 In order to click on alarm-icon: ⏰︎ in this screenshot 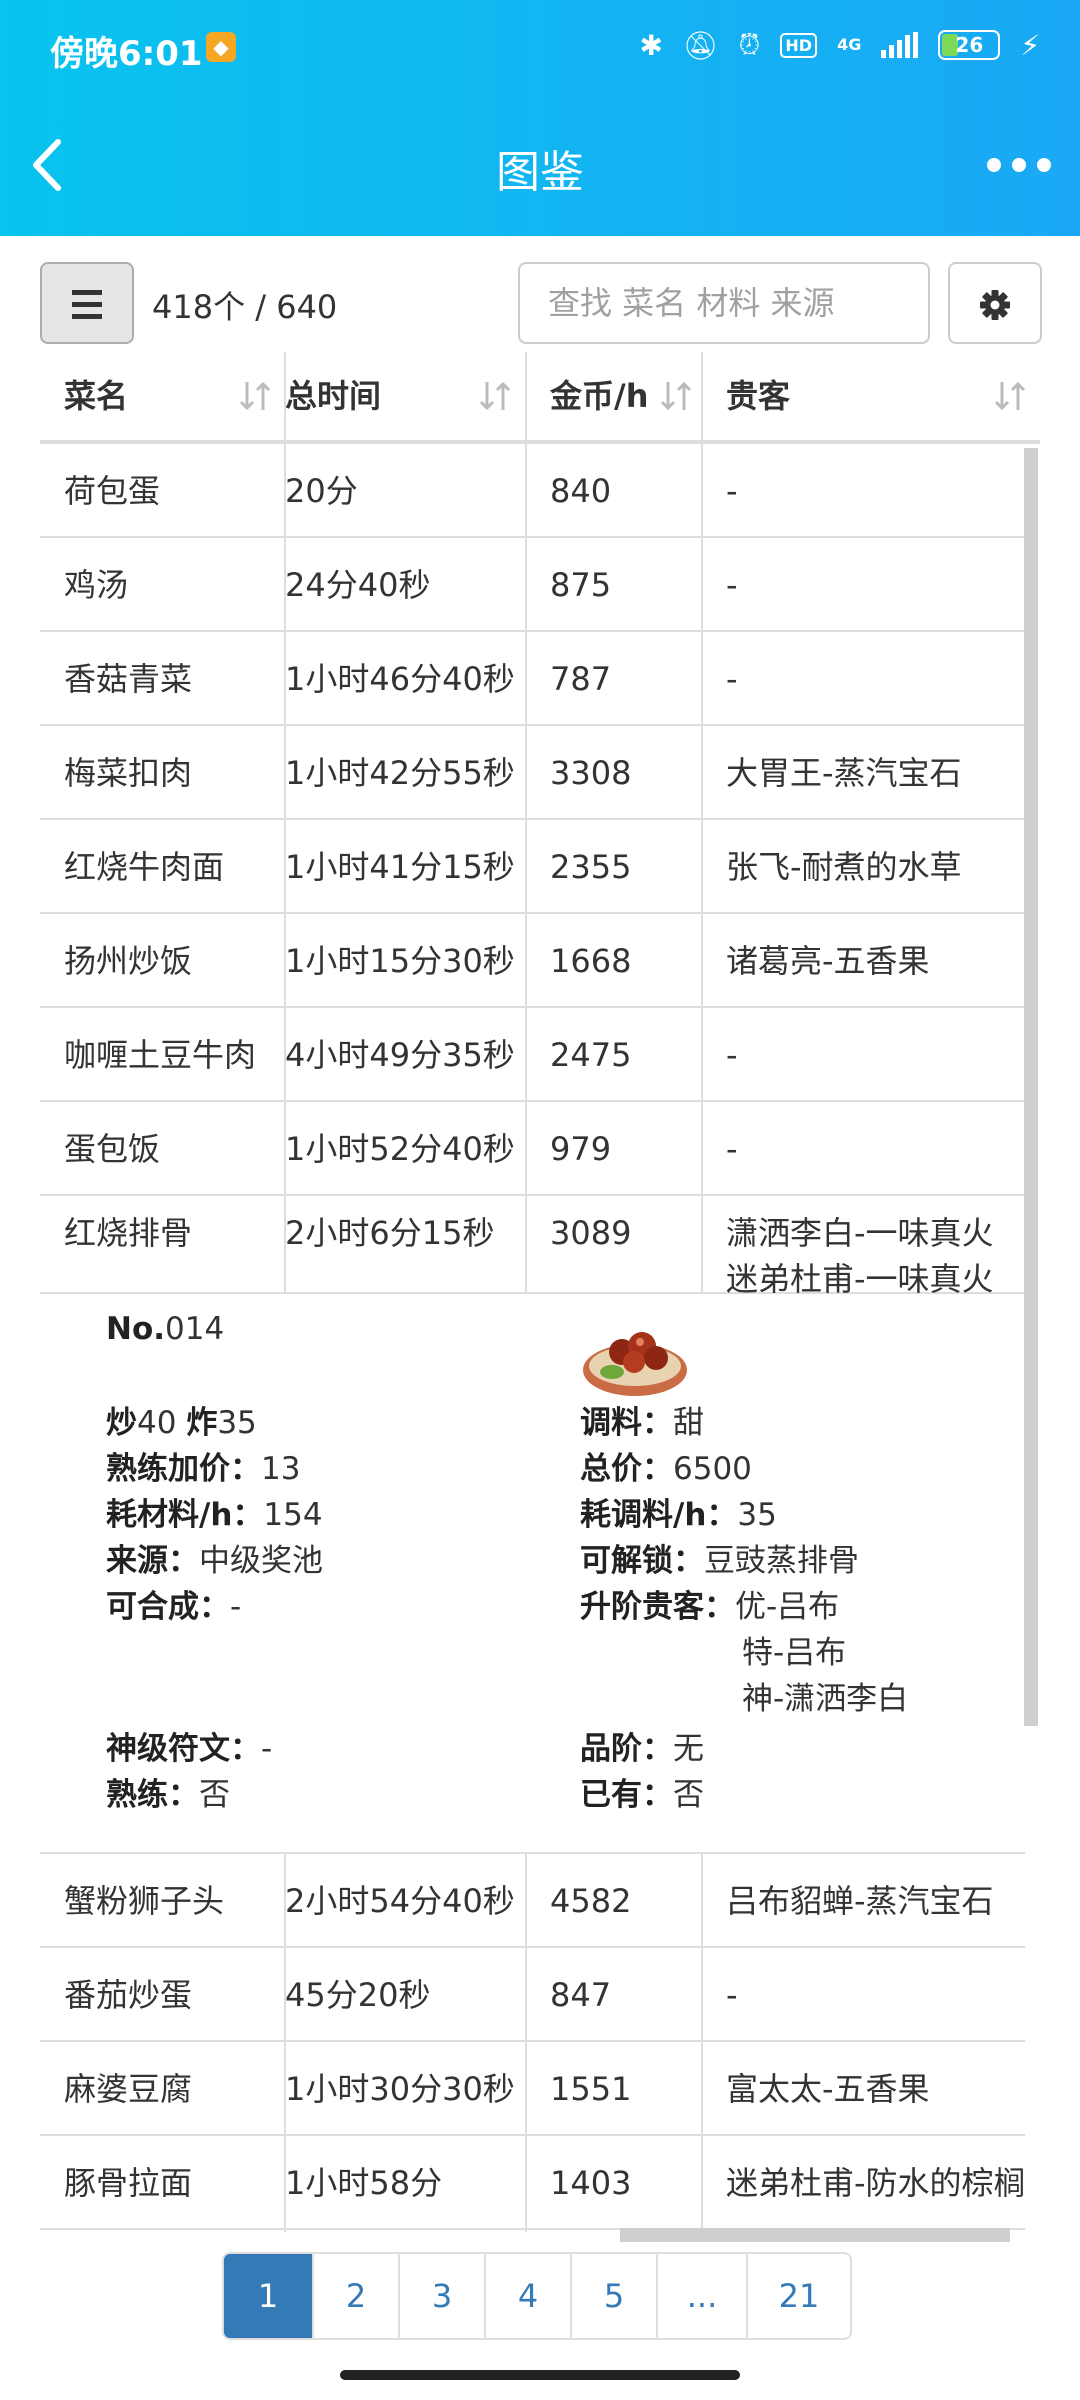, I will do `click(749, 44)`.